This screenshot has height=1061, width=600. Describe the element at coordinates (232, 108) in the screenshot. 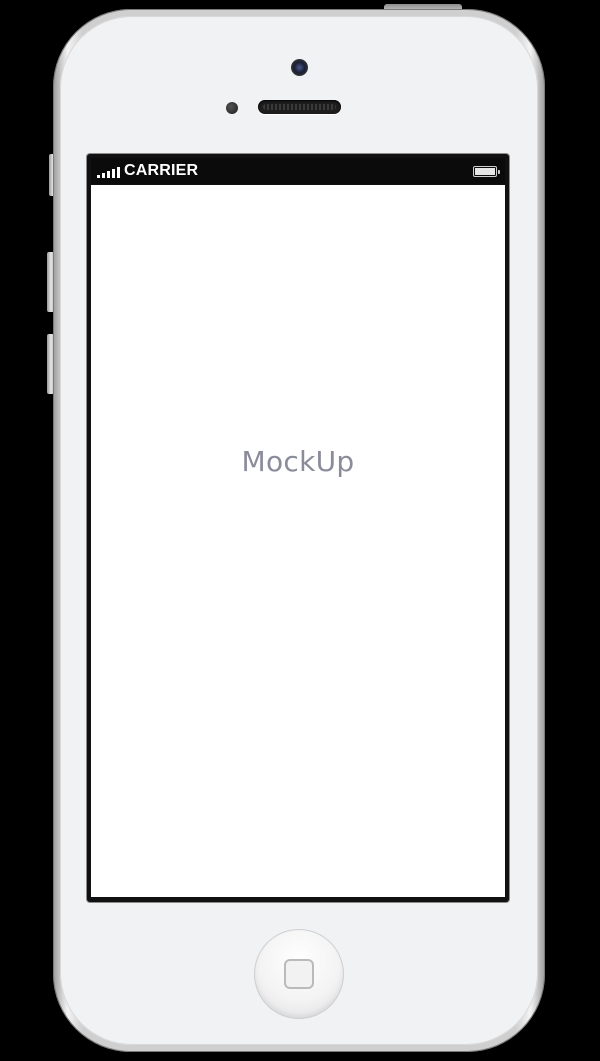

I see `proximity-sensor-icon` at that location.